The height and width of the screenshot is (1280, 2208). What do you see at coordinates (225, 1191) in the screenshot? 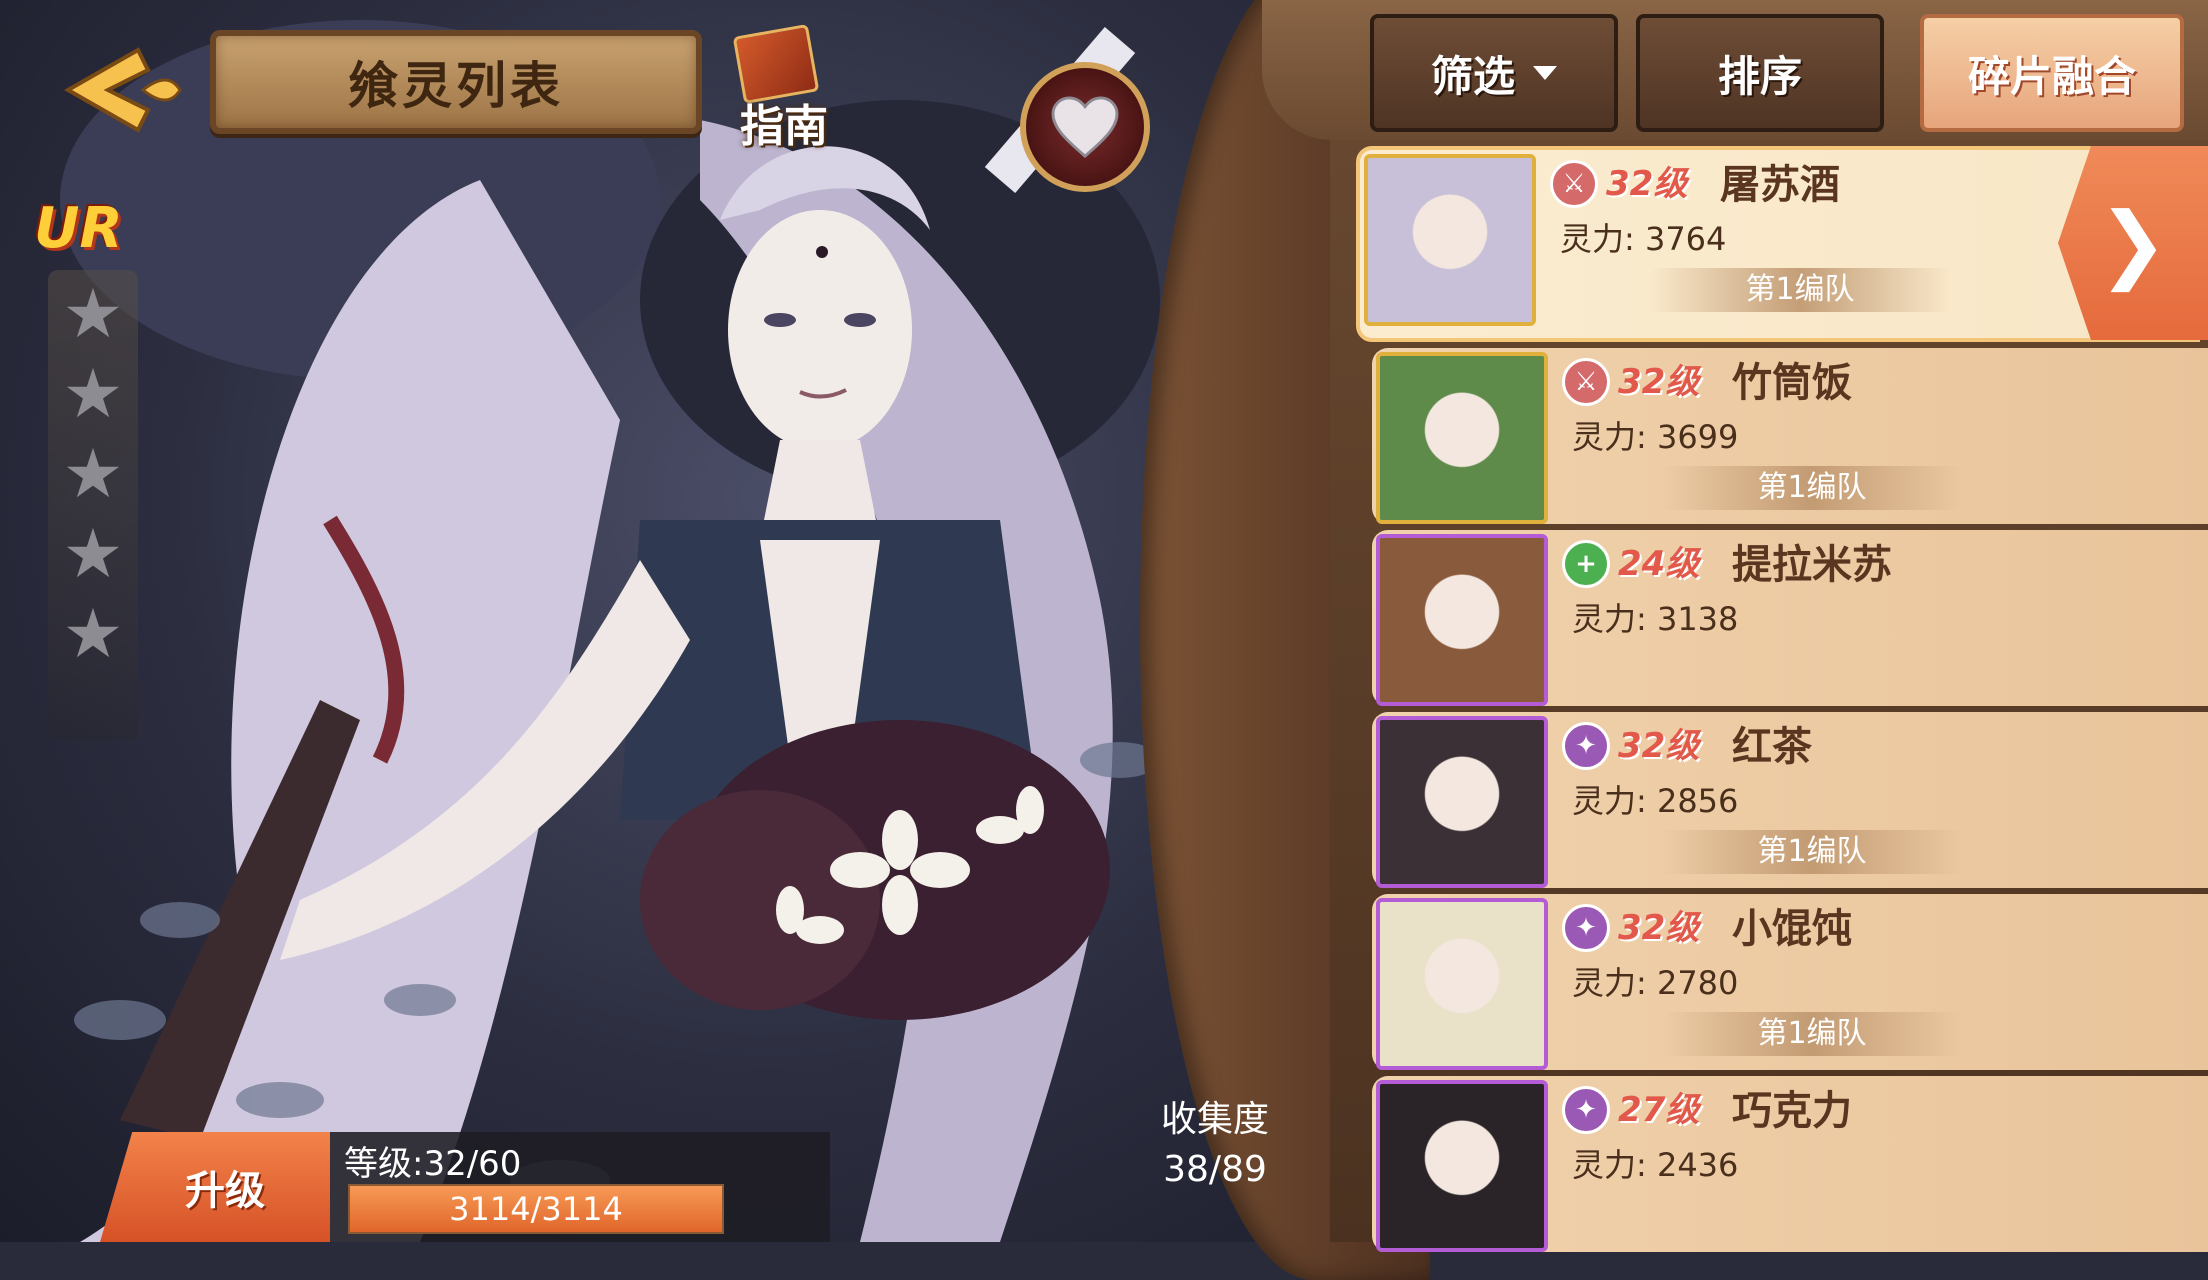
I see `upgrade-label: 升级` at bounding box center [225, 1191].